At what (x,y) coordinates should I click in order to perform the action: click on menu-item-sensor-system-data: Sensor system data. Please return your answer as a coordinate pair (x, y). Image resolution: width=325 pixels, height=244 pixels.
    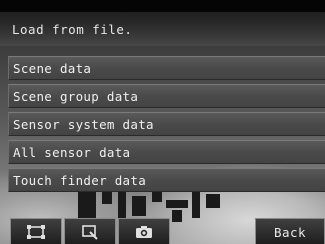
    Looking at the image, I should click on (166, 124).